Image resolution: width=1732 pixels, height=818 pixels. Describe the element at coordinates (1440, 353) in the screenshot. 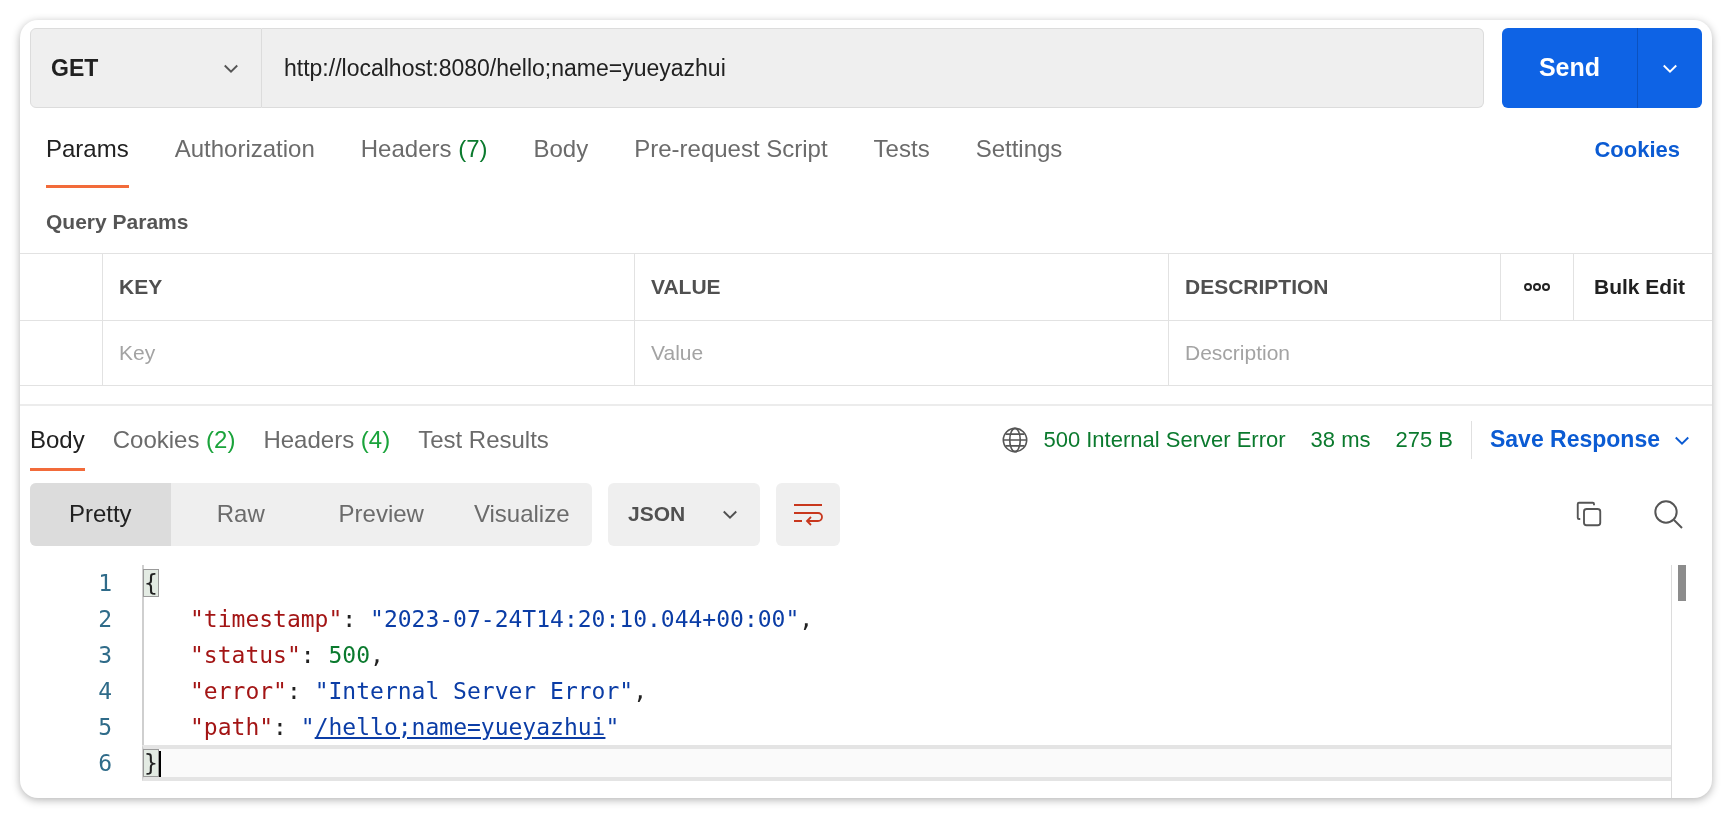

I see `param-field: Description` at that location.